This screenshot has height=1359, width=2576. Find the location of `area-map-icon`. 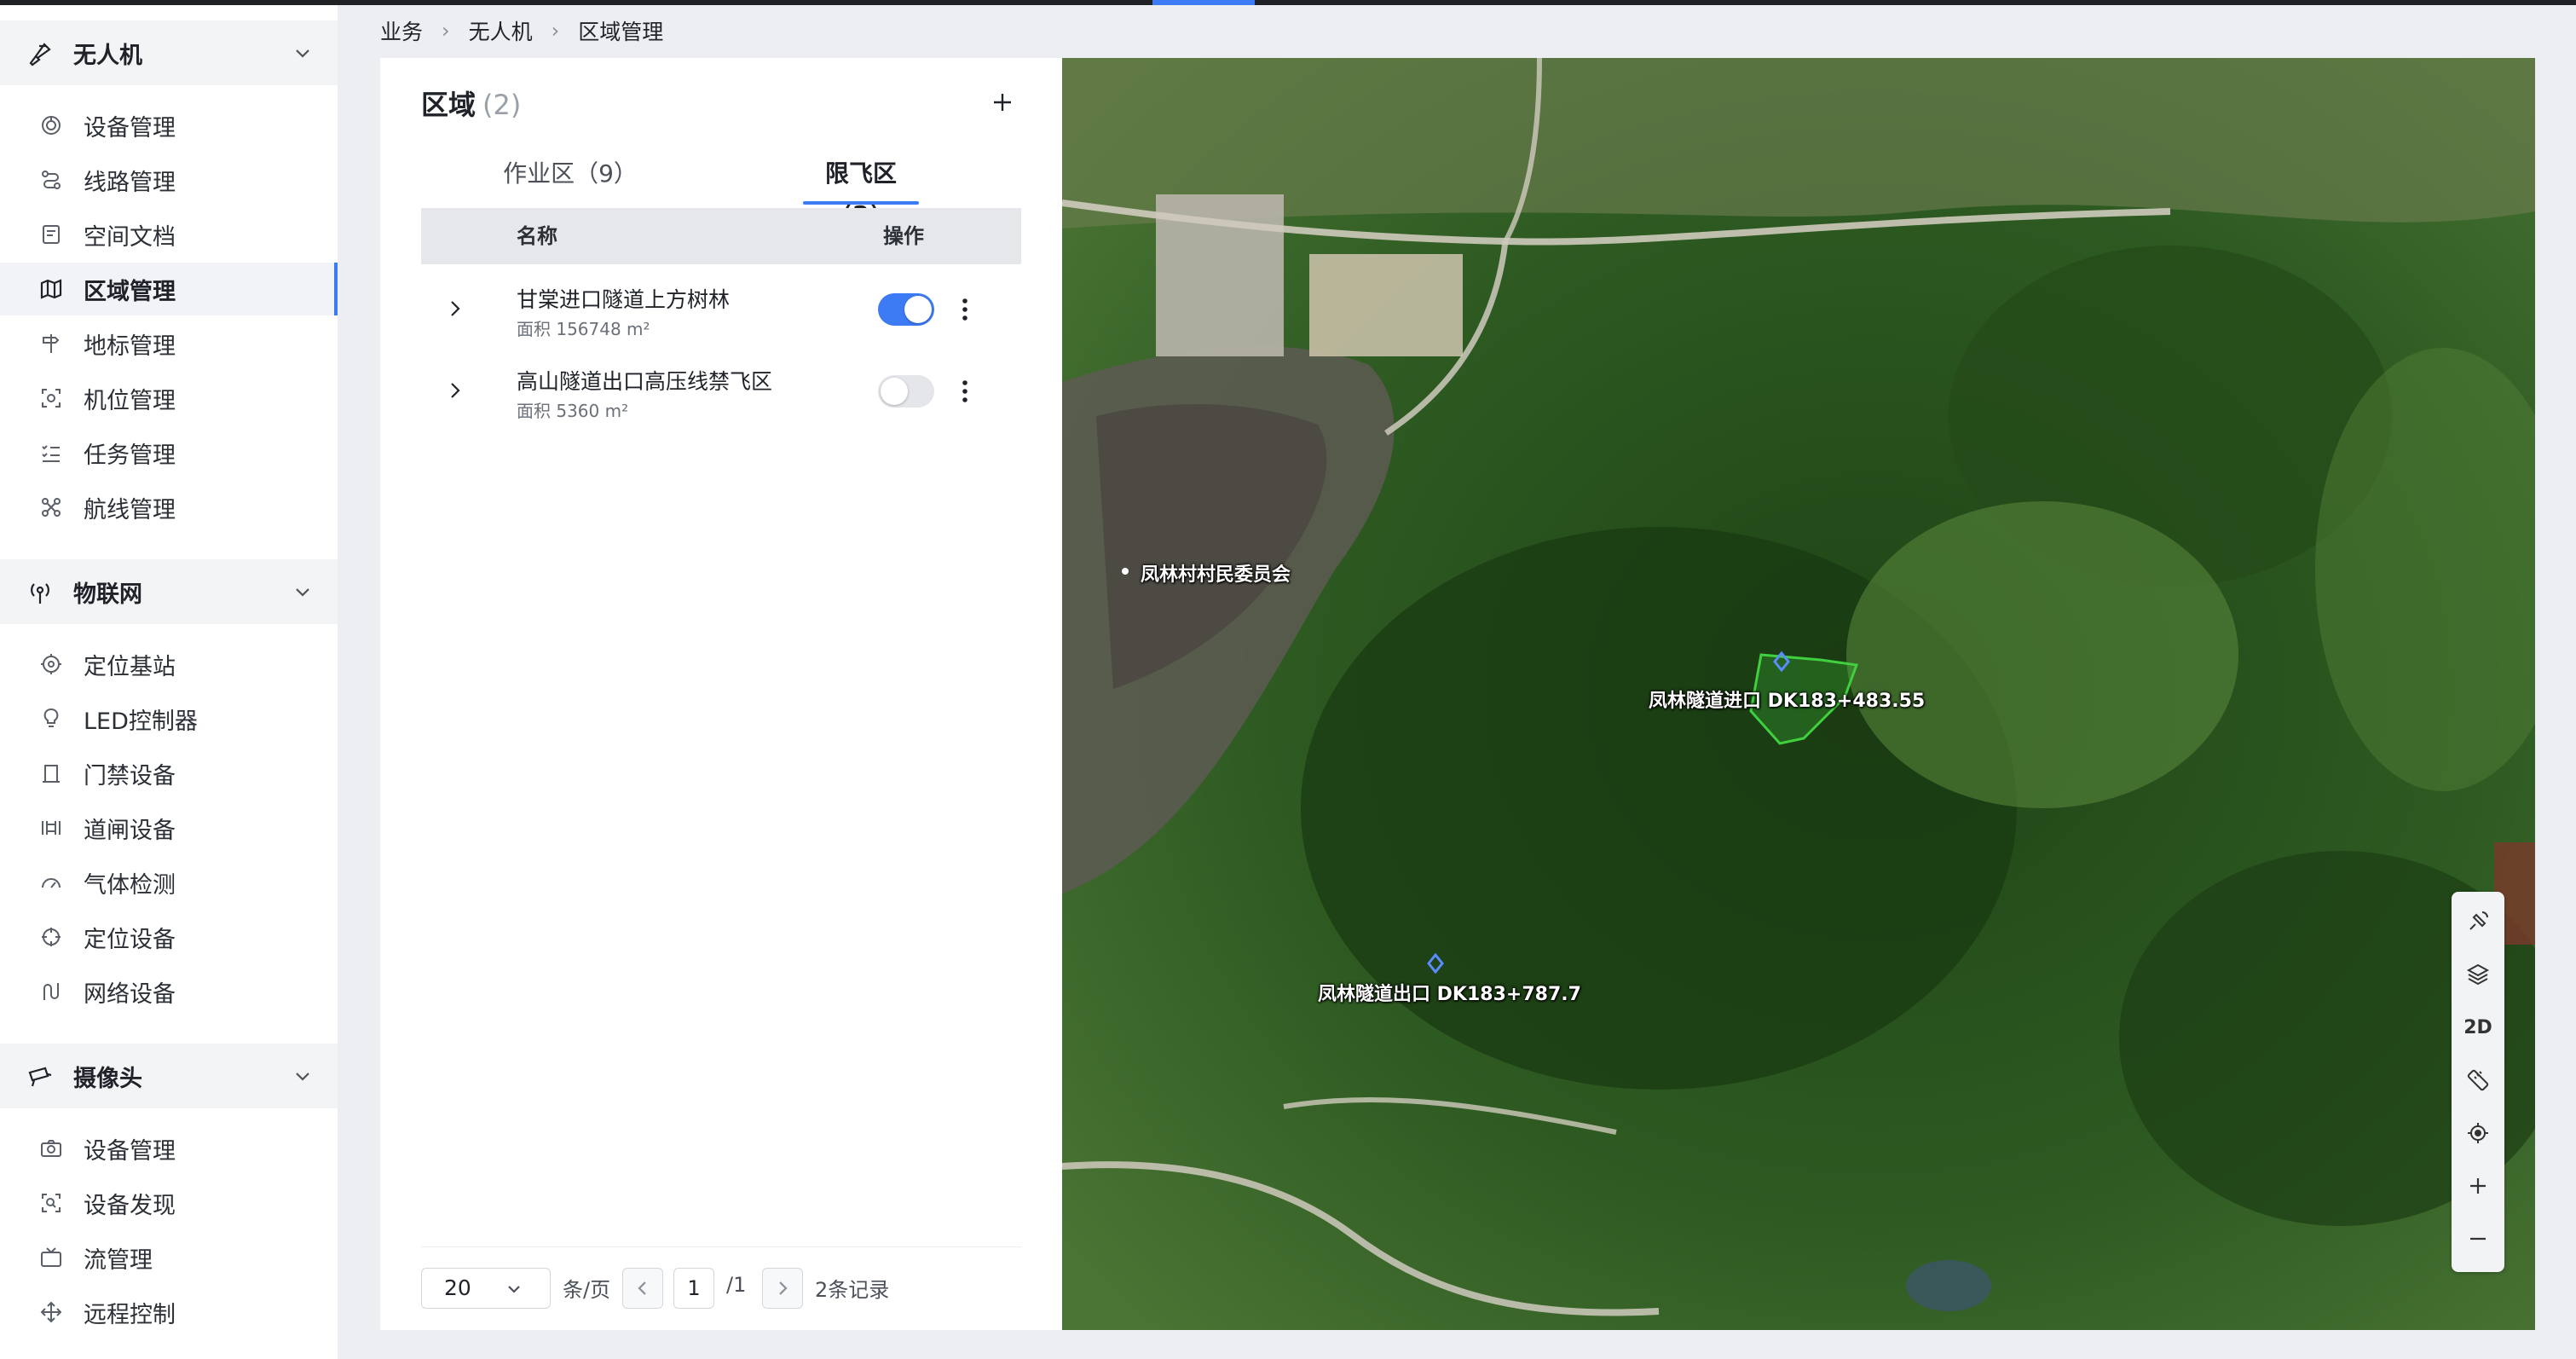

area-map-icon is located at coordinates (51, 289).